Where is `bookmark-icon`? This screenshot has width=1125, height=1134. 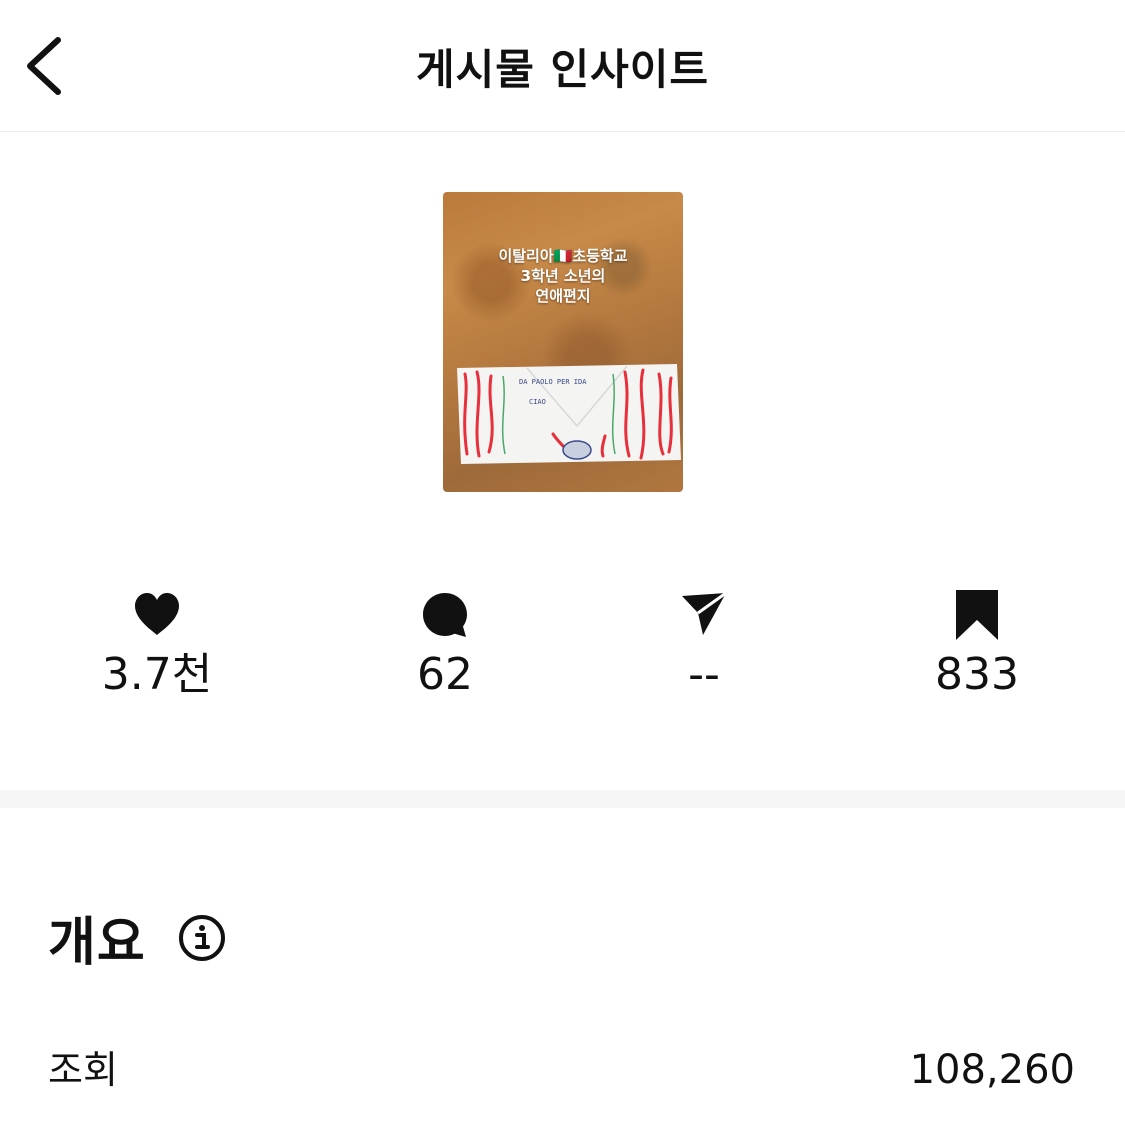 bookmark-icon is located at coordinates (977, 615).